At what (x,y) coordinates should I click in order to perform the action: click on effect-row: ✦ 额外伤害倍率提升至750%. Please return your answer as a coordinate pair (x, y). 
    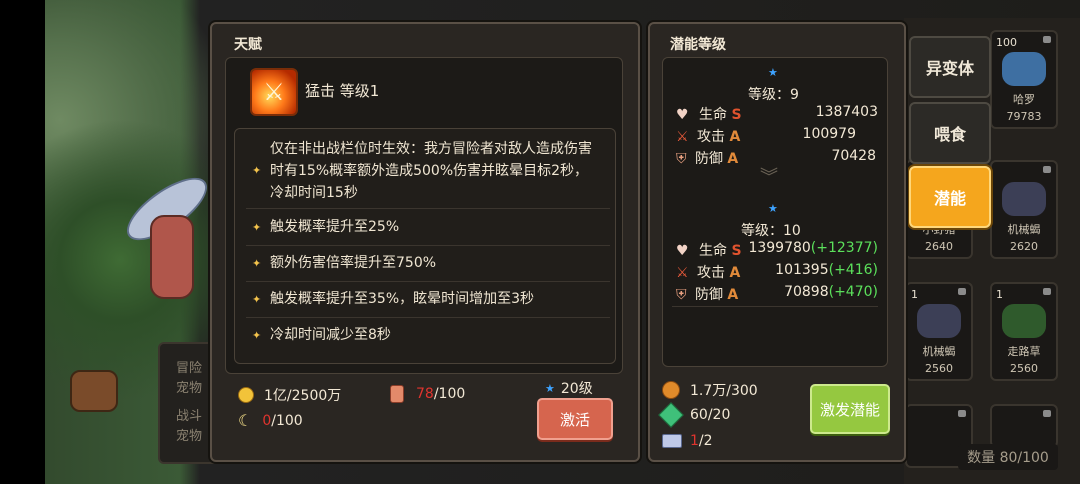
    Looking at the image, I should click on (428, 264).